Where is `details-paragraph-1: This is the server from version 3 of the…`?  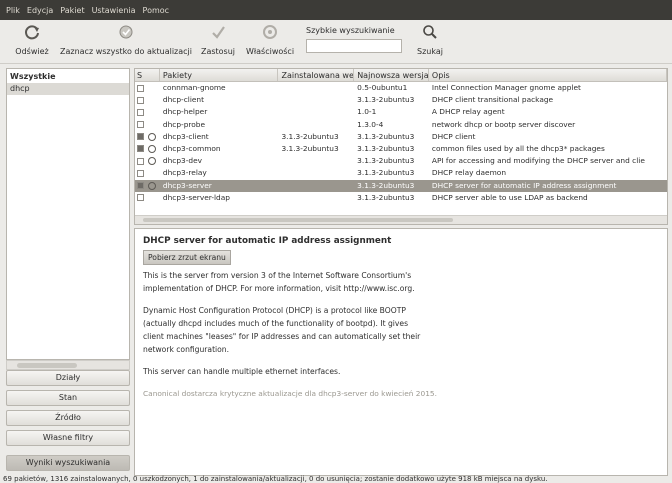
details-paragraph-1: This is the server from version 3 of the… is located at coordinates (279, 282).